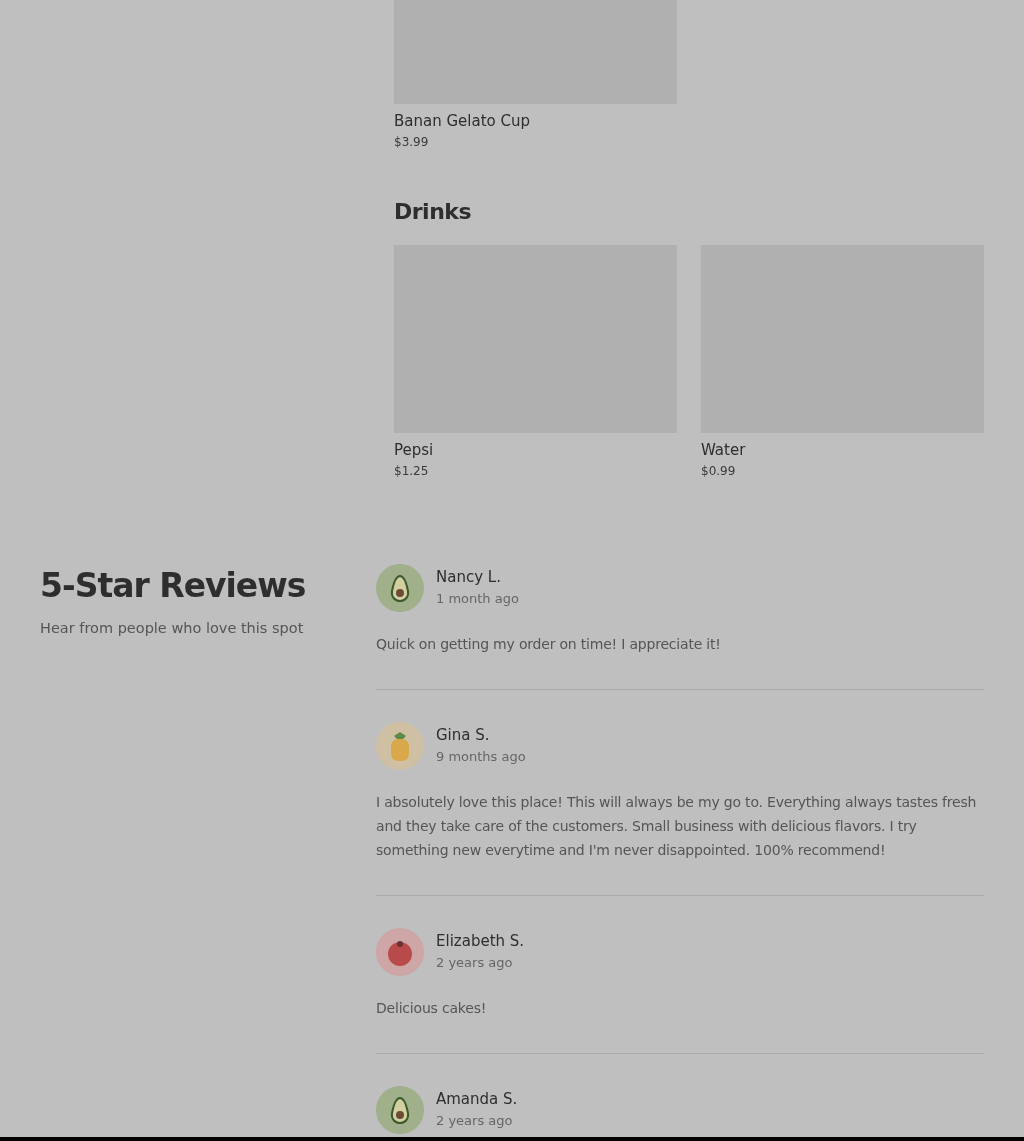  I want to click on reviews-title: 5-Star Reviews, so click(173, 586).